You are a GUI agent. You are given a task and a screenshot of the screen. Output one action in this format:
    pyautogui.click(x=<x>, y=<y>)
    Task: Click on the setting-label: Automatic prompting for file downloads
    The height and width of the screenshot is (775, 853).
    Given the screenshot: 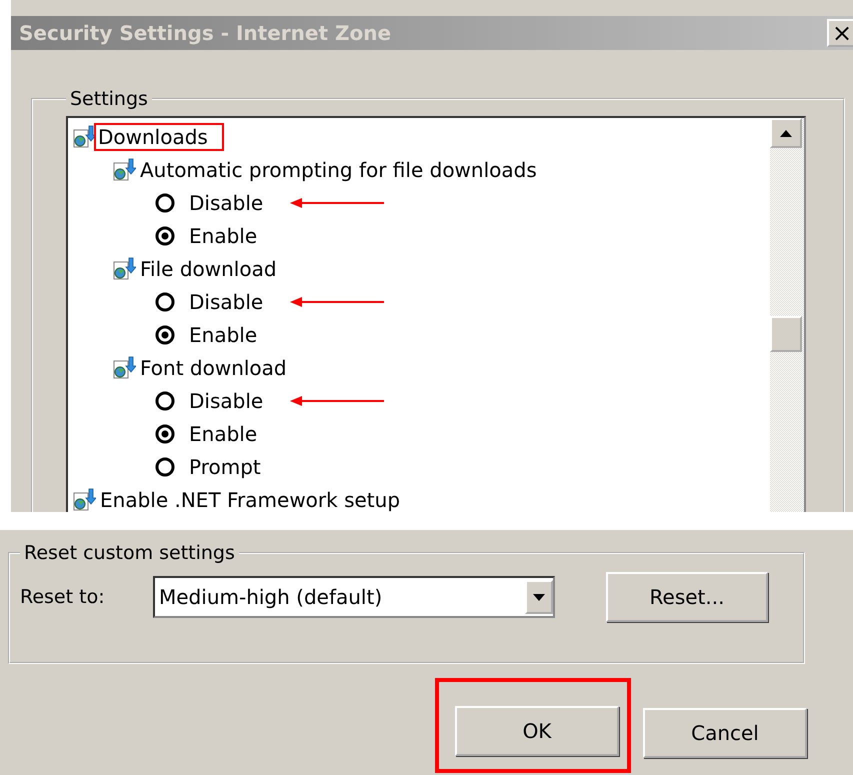 What is the action you would take?
    pyautogui.click(x=338, y=170)
    